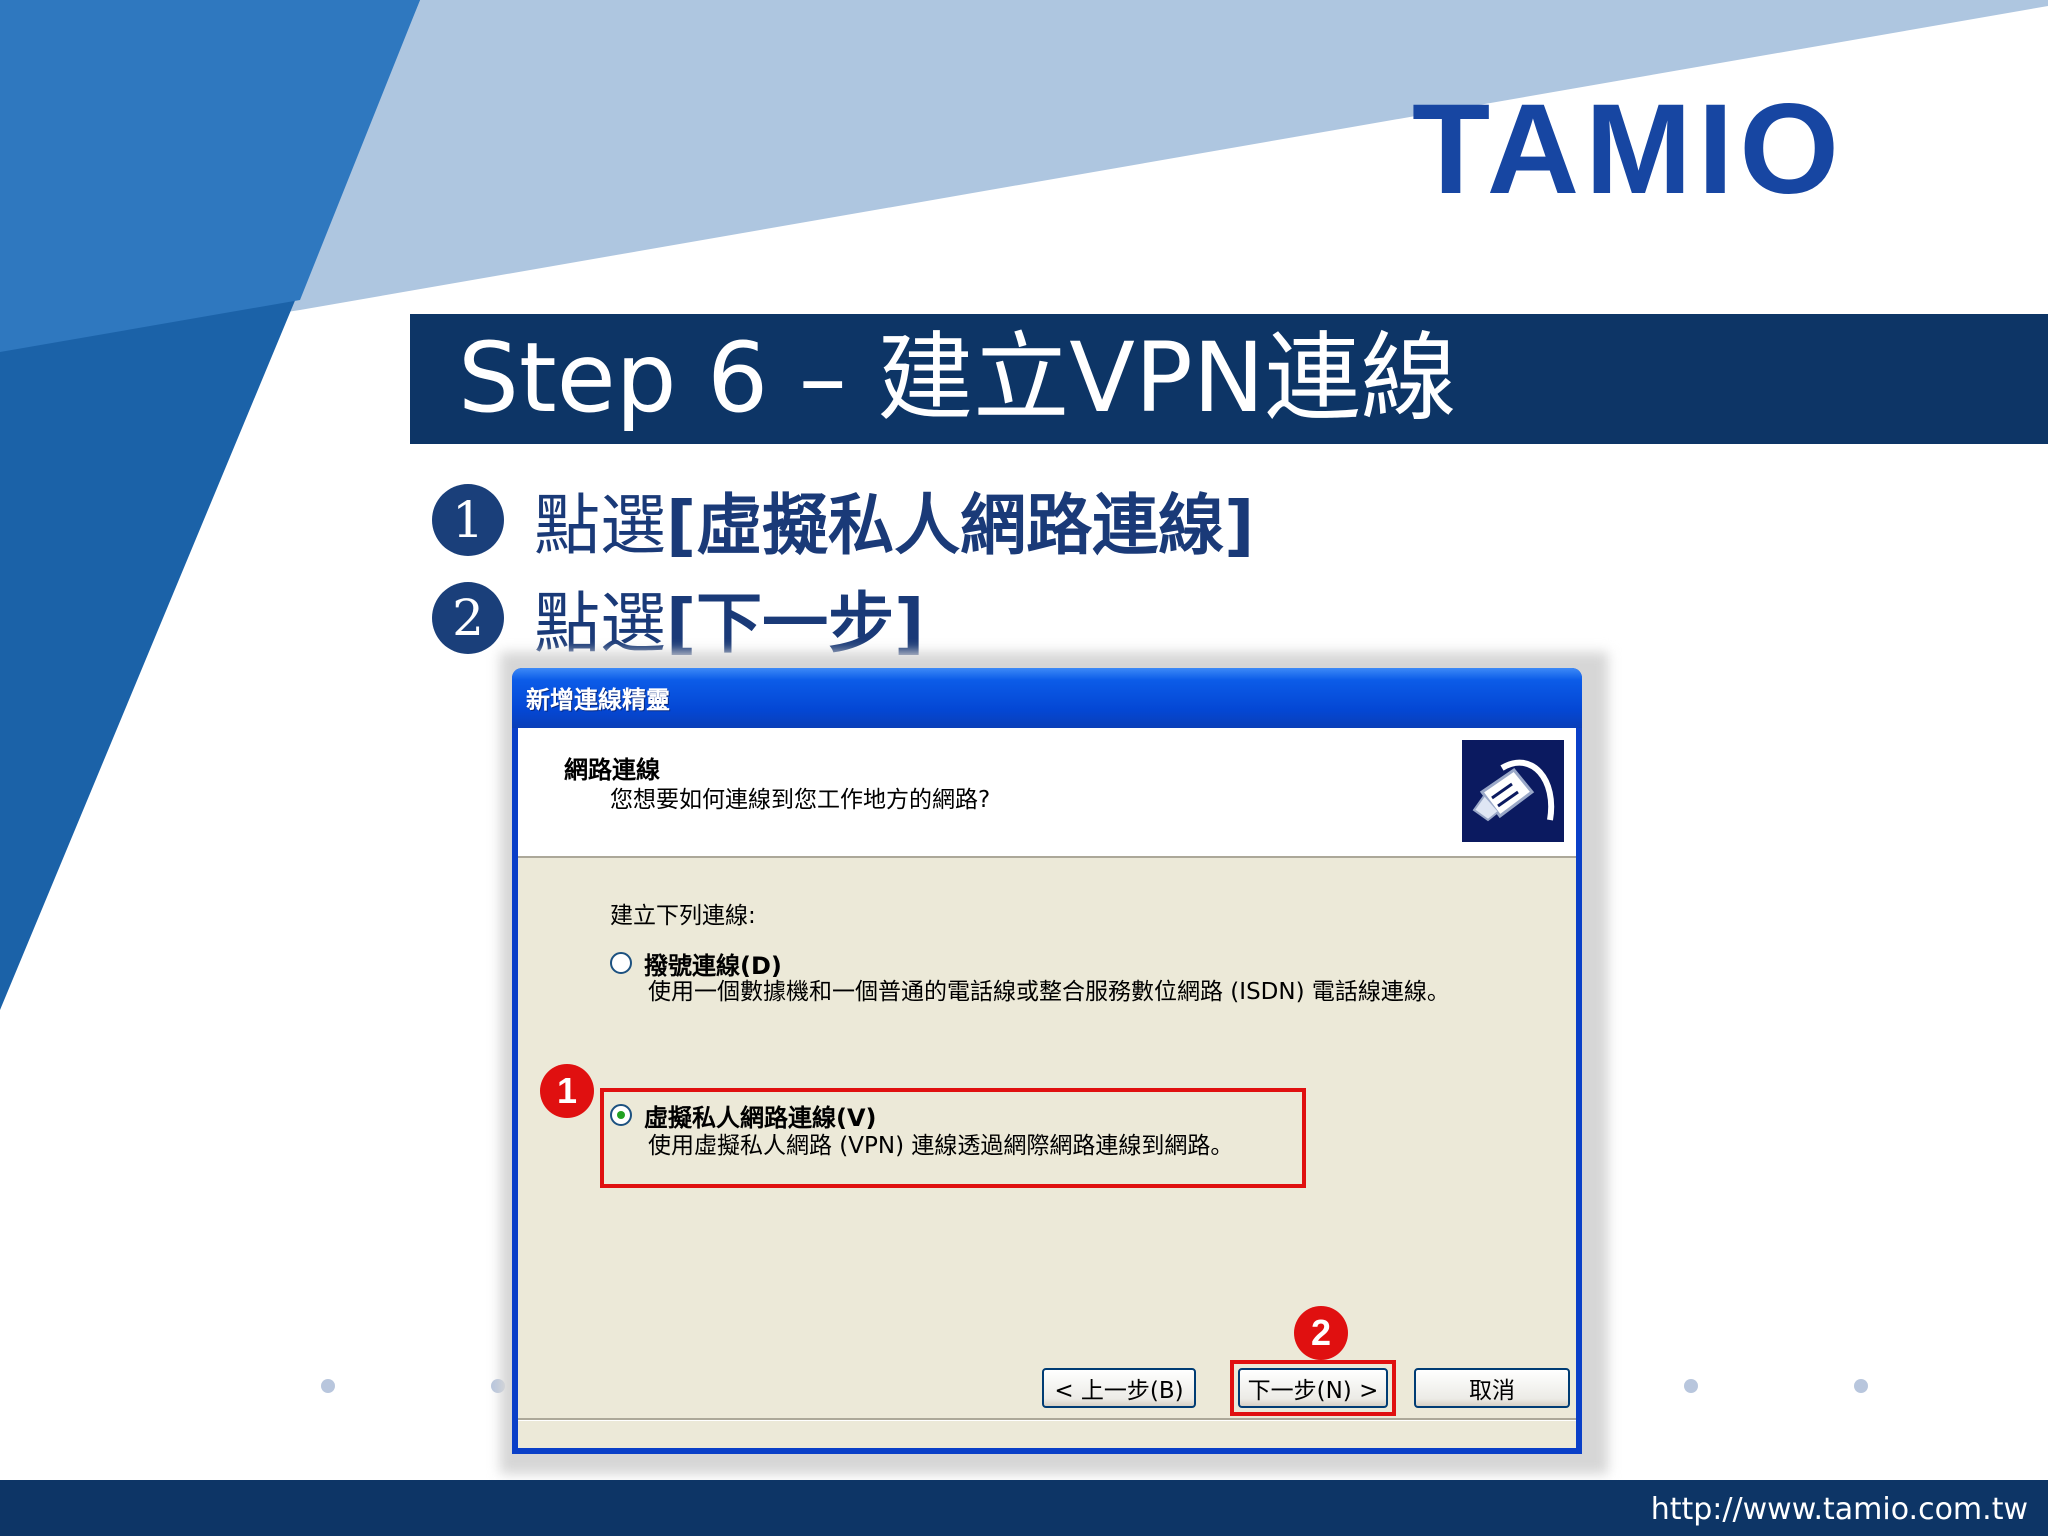 This screenshot has height=1536, width=2048. I want to click on dialup-radio, so click(621, 963).